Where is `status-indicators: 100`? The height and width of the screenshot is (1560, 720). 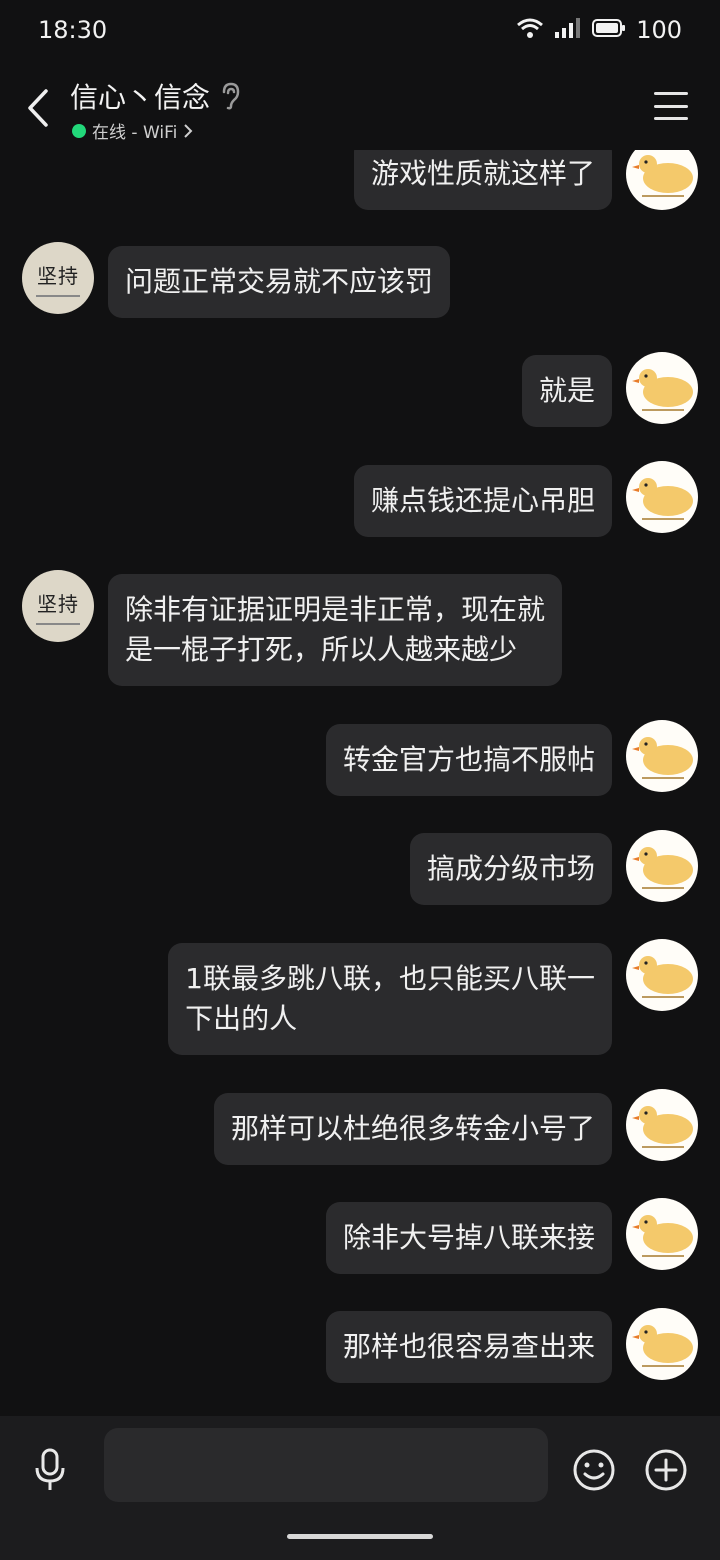
status-indicators: 100 is located at coordinates (599, 30).